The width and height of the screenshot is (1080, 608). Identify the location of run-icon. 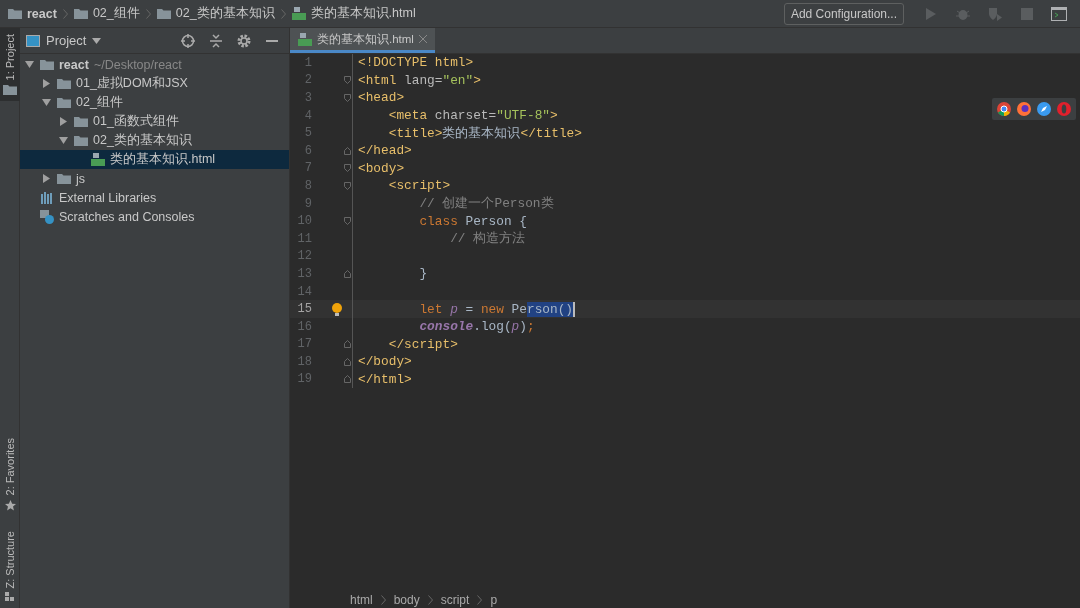
(931, 13).